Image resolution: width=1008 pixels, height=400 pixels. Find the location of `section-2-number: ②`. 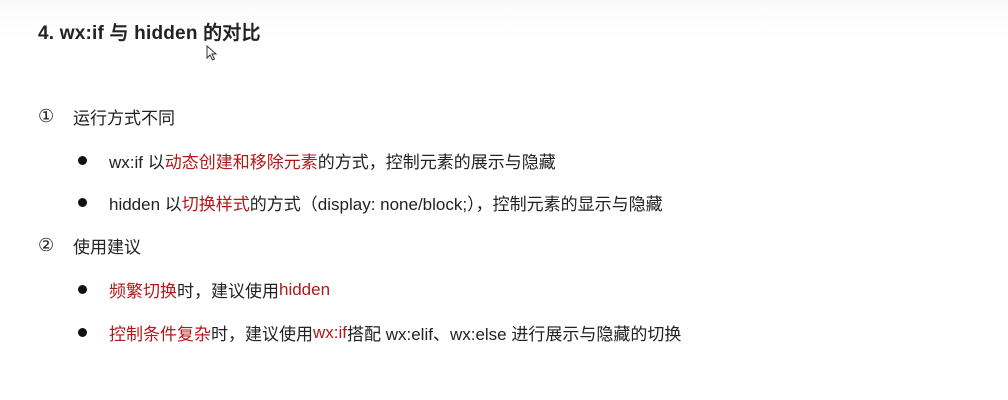

section-2-number: ② is located at coordinates (46, 245).